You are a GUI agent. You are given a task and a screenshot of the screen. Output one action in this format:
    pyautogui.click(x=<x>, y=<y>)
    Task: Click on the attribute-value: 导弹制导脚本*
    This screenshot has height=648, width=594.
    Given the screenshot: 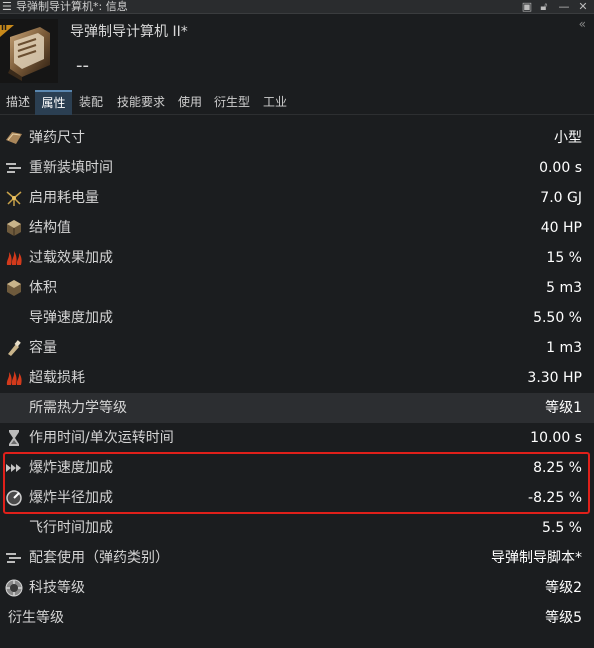 What is the action you would take?
    pyautogui.click(x=536, y=558)
    